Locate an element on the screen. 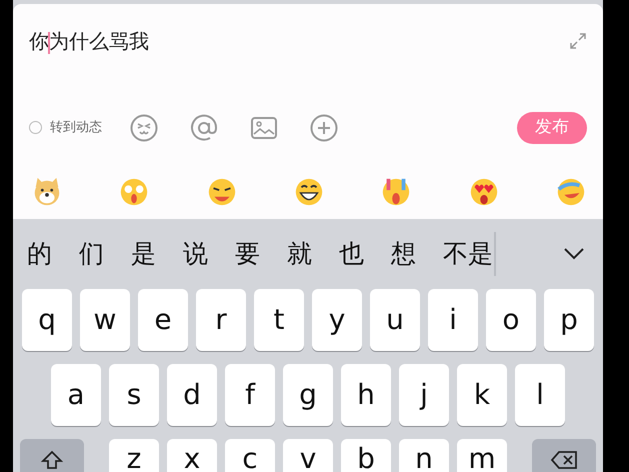 The width and height of the screenshot is (629, 472). letter-key: c is located at coordinates (250, 455).